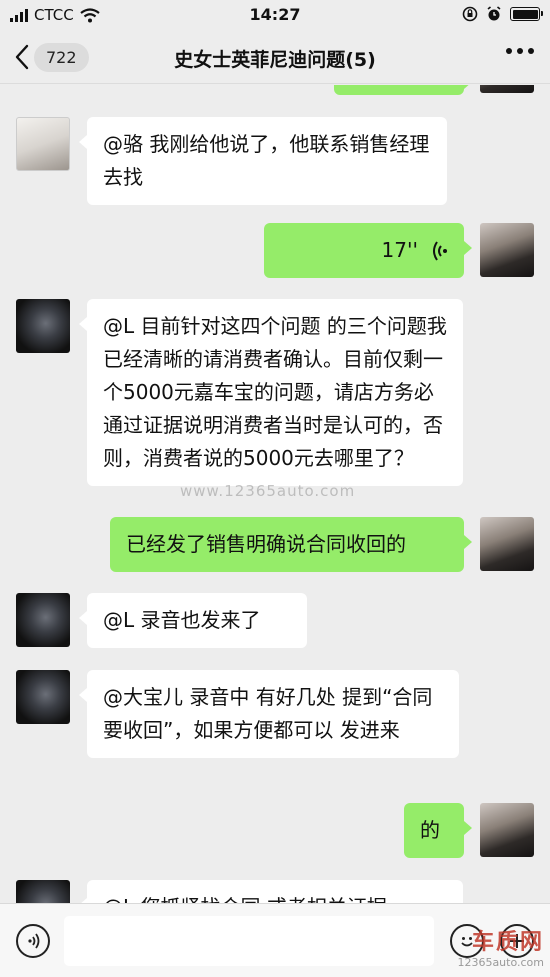  I want to click on chat-header: 722 史女士英菲尼迪问题(5), so click(275, 57).